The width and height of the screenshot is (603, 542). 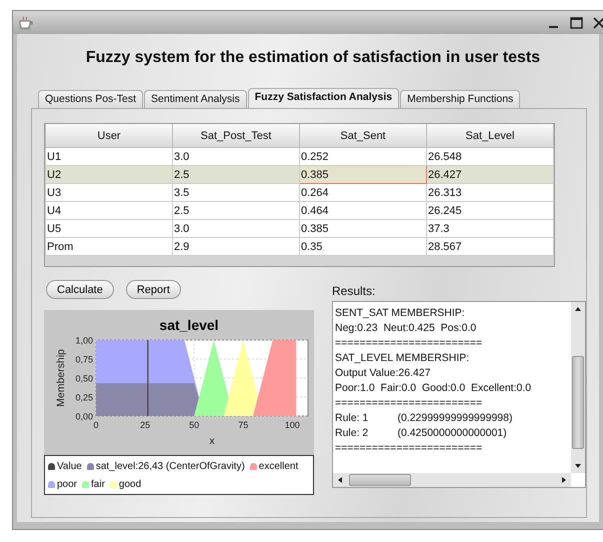 What do you see at coordinates (433, 388) in the screenshot?
I see `result-line: Poor:1.0 Fair:0.0 Good:0.0 Excellent:0.0` at bounding box center [433, 388].